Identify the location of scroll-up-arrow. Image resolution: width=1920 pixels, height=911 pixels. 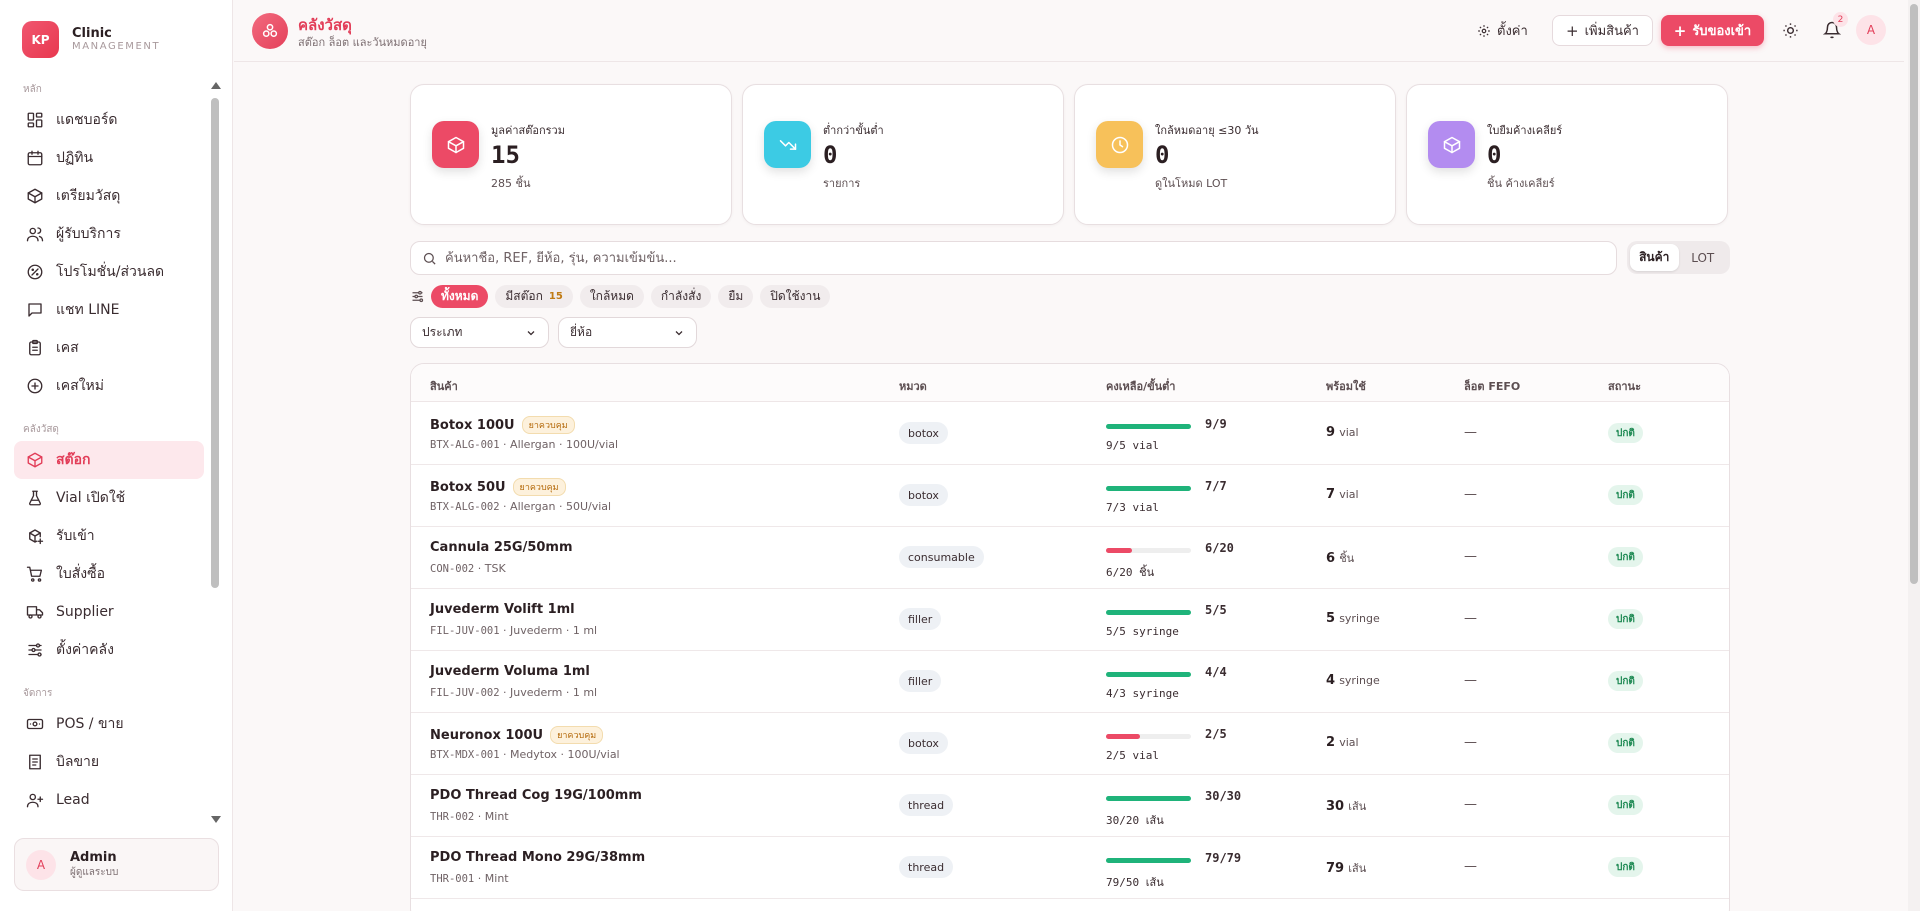
(216, 85).